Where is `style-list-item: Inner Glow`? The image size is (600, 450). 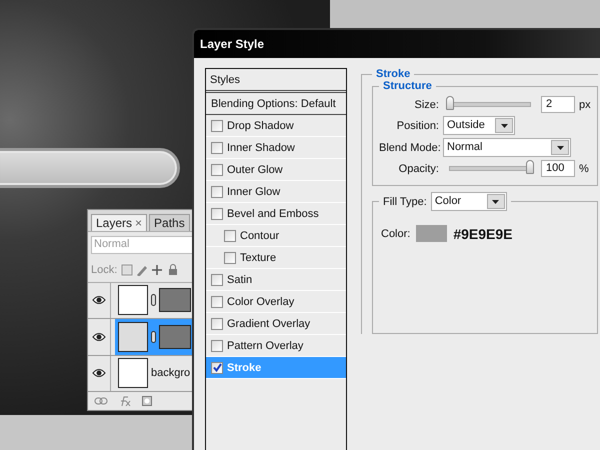 style-list-item: Inner Glow is located at coordinates (276, 192).